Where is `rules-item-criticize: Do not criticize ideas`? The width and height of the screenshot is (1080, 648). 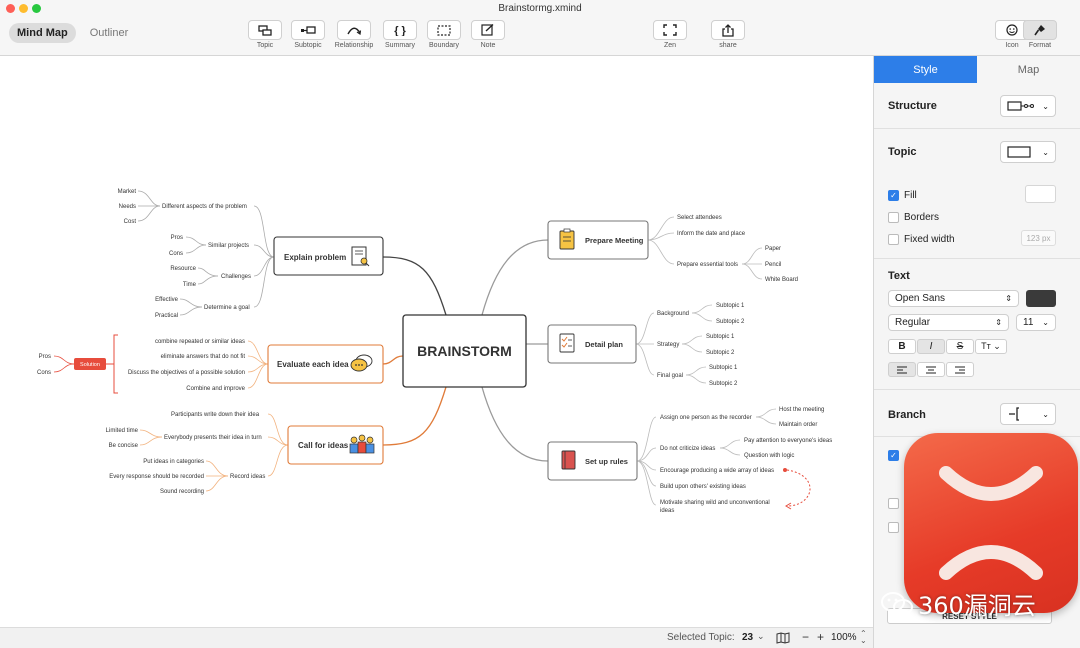
rules-item-criticize: Do not criticize ideas is located at coordinates (687, 449).